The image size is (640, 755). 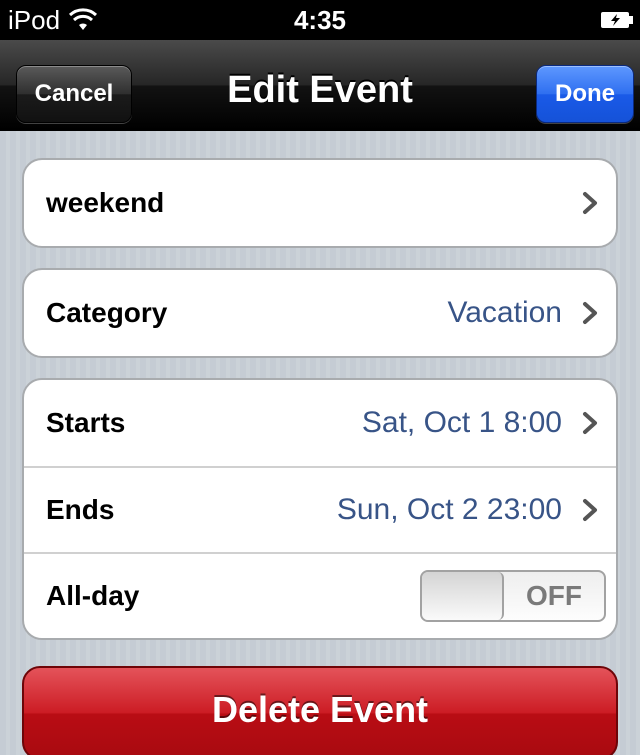 I want to click on category-value: Vacation, so click(x=504, y=312).